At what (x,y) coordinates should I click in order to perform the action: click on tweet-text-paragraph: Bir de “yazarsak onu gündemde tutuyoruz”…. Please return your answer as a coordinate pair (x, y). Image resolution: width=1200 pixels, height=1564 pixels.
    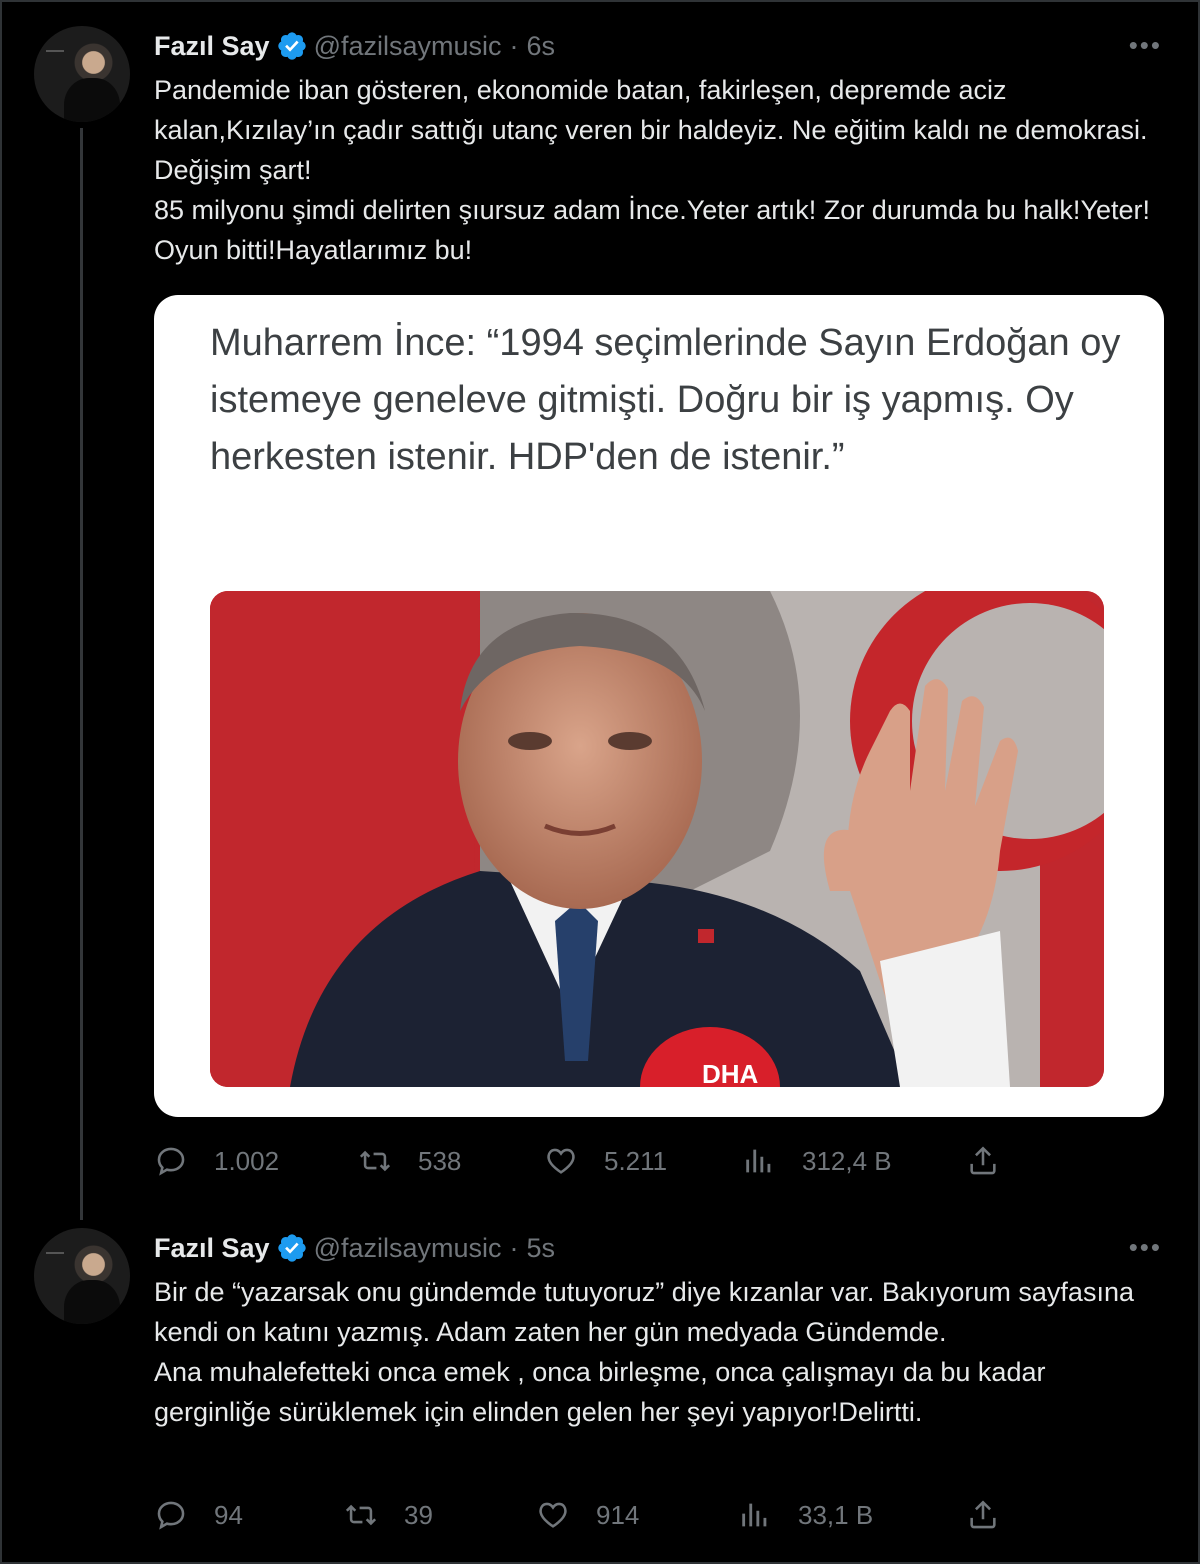
    Looking at the image, I should click on (644, 1312).